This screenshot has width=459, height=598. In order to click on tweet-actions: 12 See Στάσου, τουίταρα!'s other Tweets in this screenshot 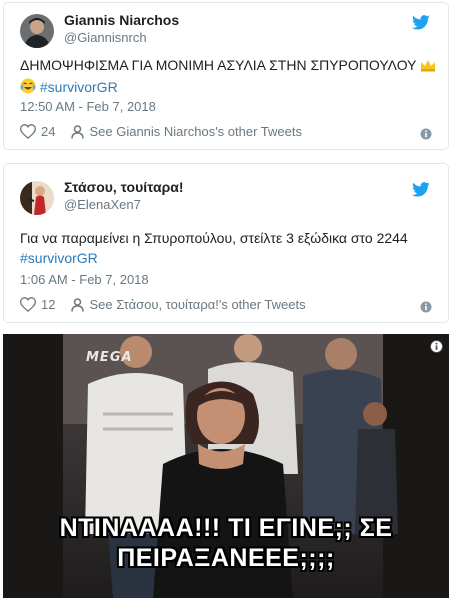, I will do `click(163, 304)`.